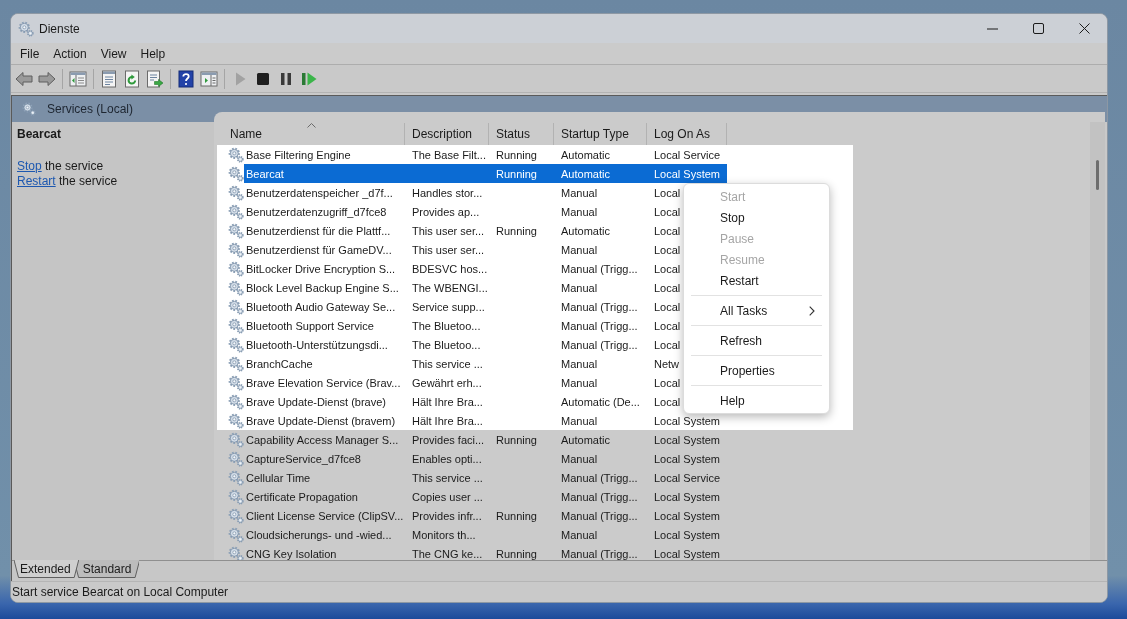  Describe the element at coordinates (600, 173) in the screenshot. I see `table-cell: Automatic` at that location.